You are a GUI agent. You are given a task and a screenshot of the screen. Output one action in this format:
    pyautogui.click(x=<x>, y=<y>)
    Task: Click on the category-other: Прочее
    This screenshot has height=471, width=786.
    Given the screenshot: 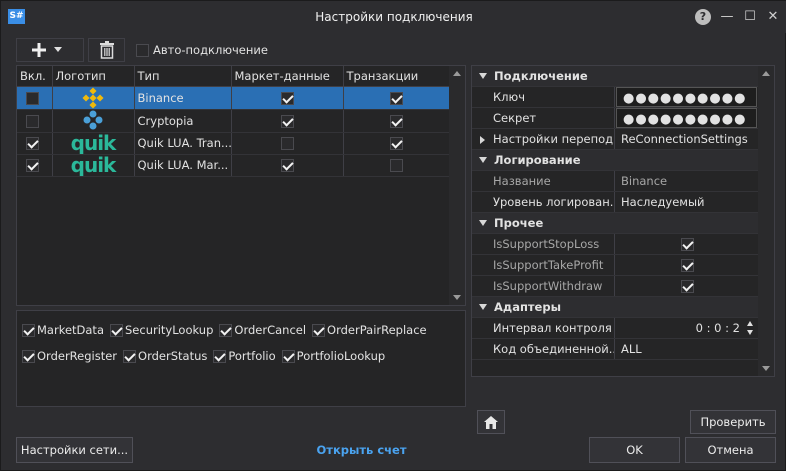 What is the action you would take?
    pyautogui.click(x=615, y=223)
    